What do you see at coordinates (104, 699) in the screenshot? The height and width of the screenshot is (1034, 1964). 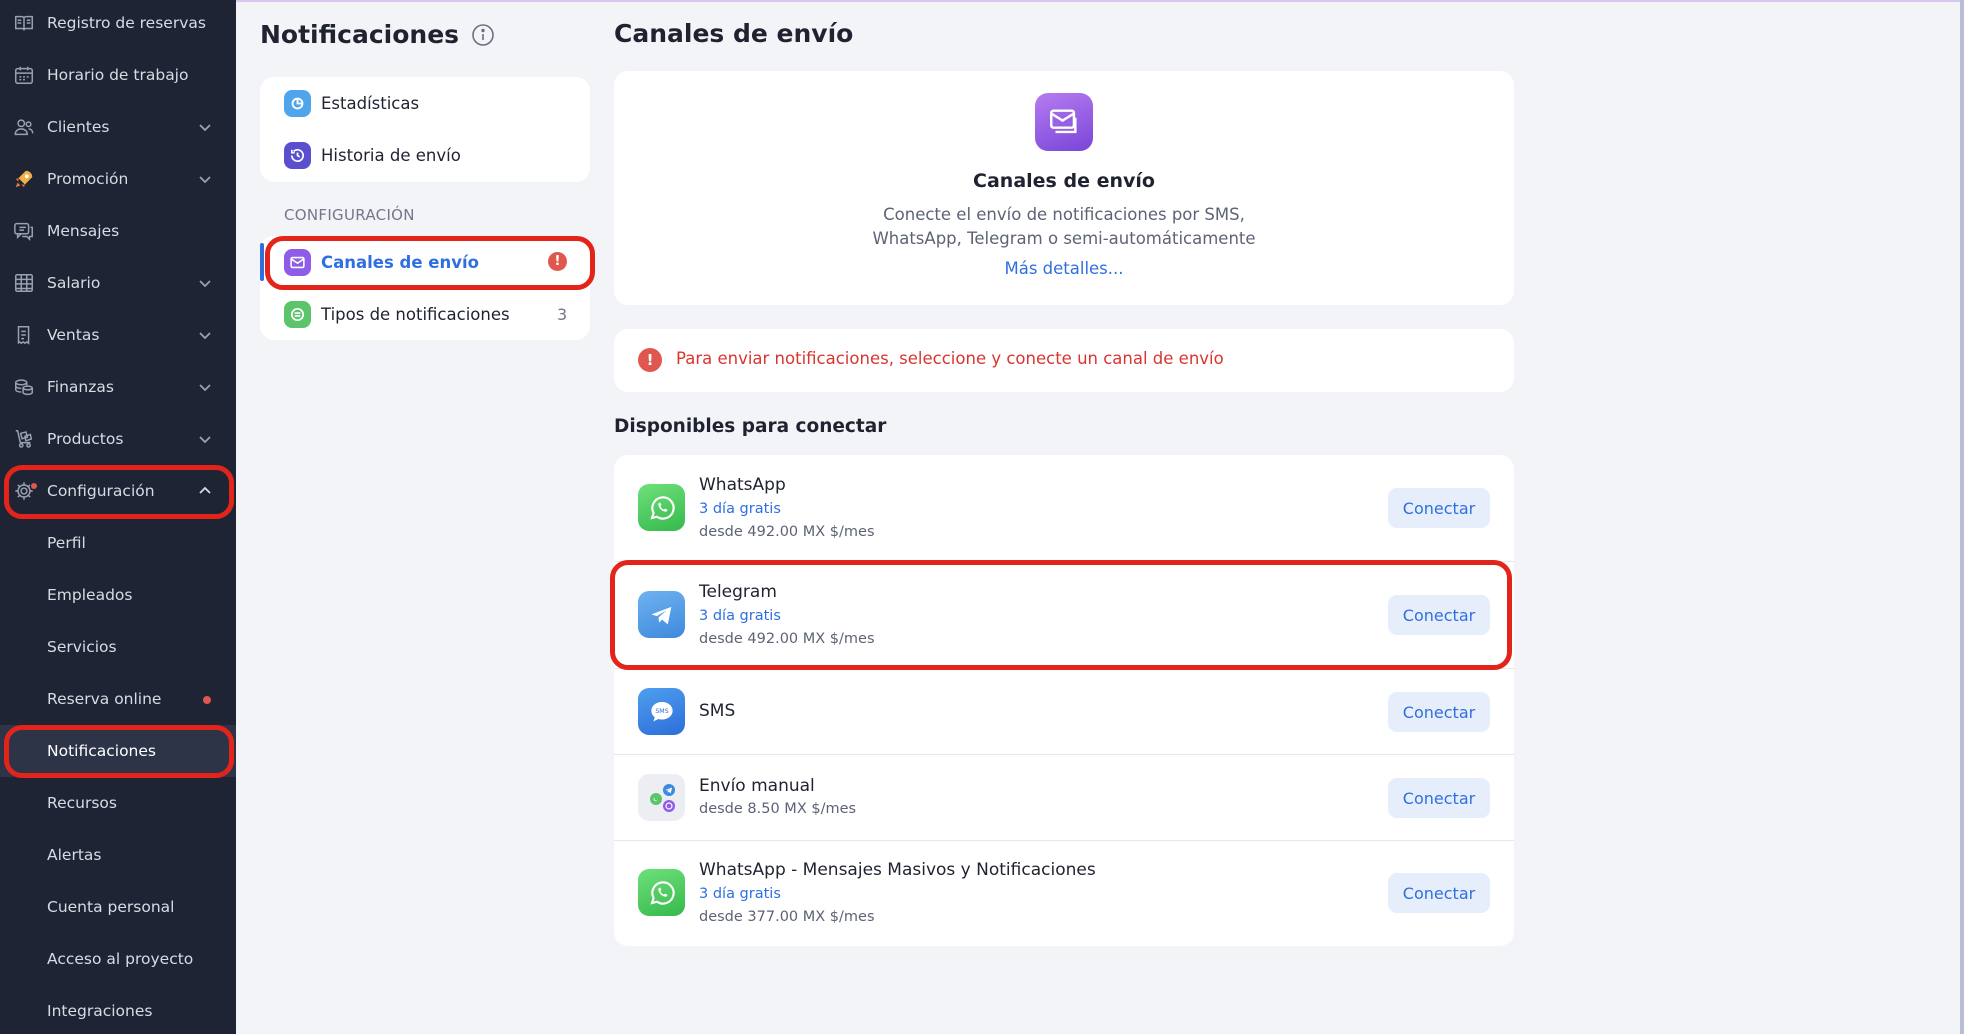 I see `sidebar-subitem-label: Reserva online` at bounding box center [104, 699].